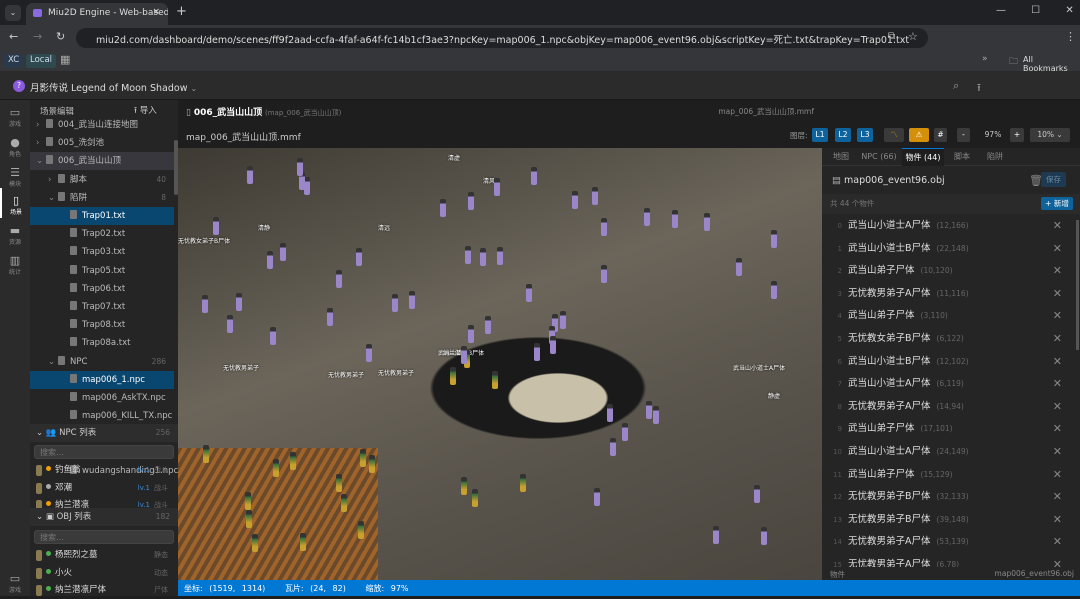 Image resolution: width=1080 pixels, height=599 pixels. I want to click on obj-list-header: ⌄ ▣ OBJ 列表 182, so click(104, 517).